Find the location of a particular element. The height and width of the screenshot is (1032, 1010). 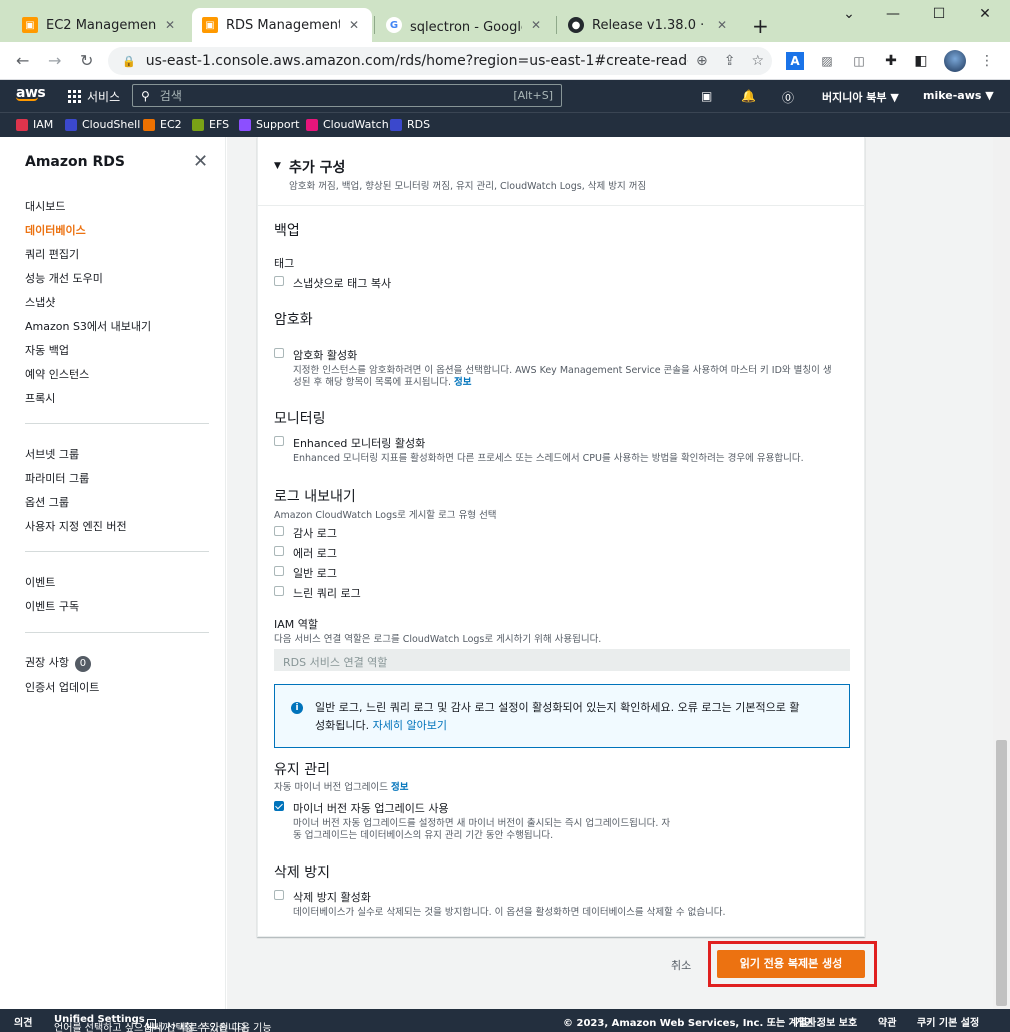

cancel-button: 취소 is located at coordinates (681, 965).